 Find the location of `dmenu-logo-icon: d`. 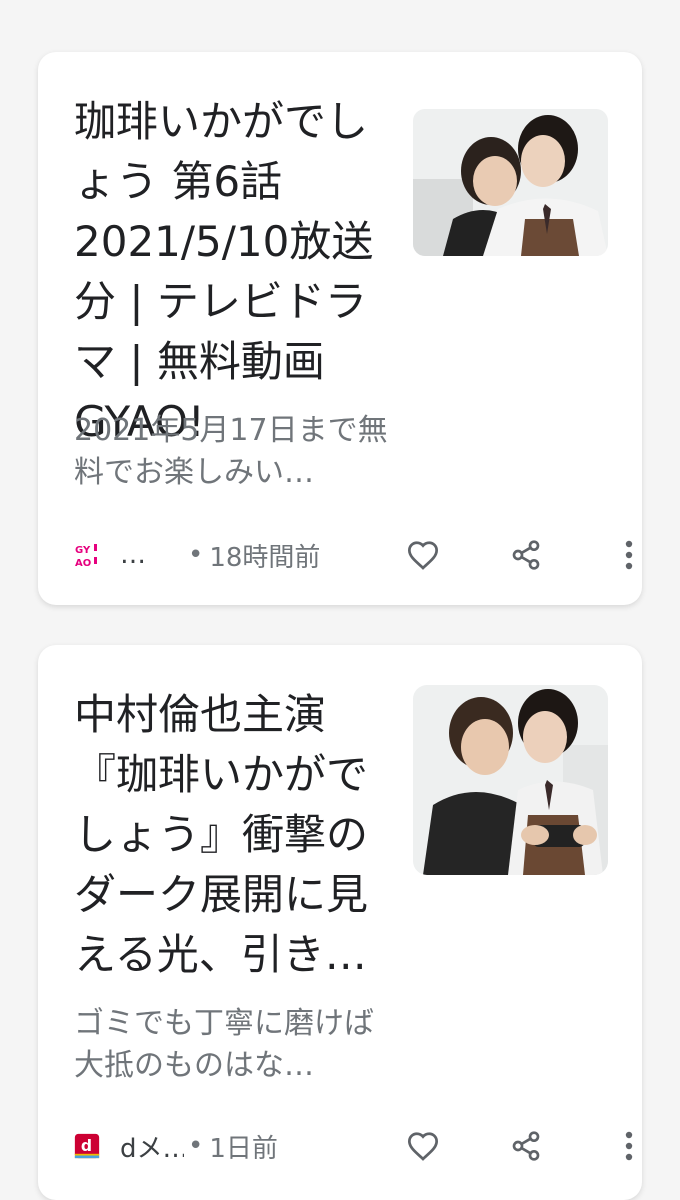

dmenu-logo-icon: d is located at coordinates (87, 1146).